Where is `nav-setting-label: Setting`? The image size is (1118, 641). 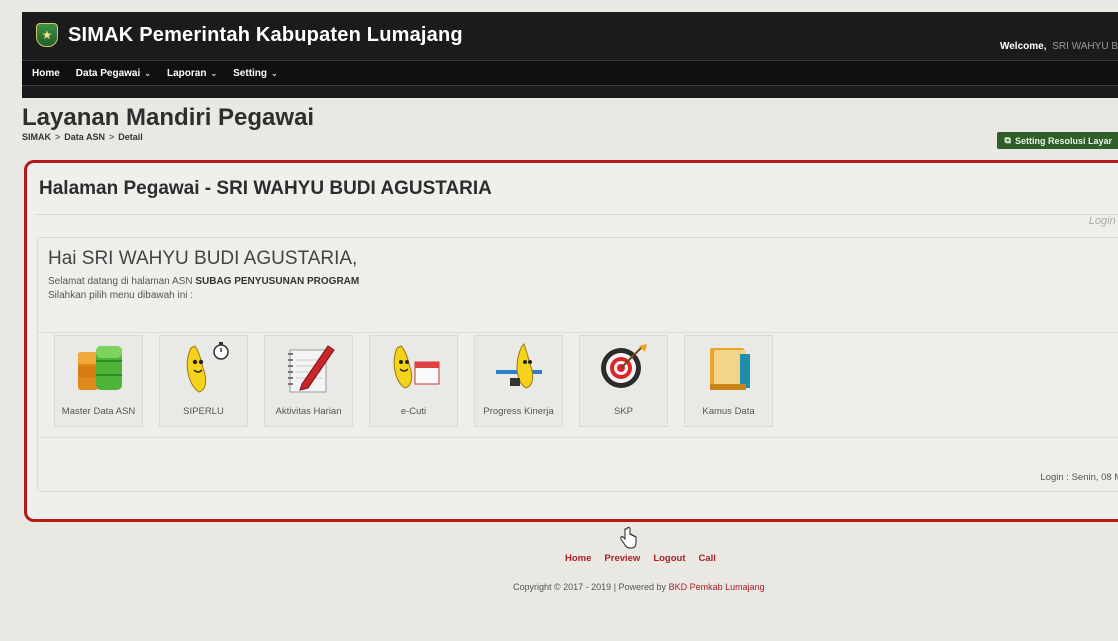 nav-setting-label: Setting is located at coordinates (250, 73).